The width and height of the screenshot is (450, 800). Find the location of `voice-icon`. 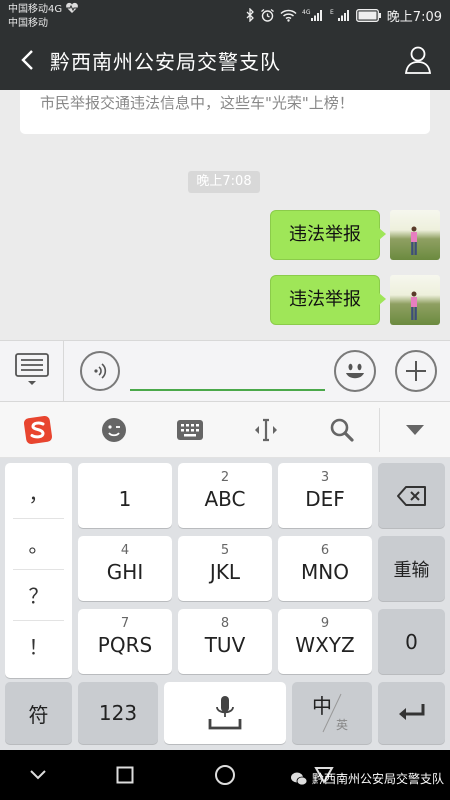

voice-icon is located at coordinates (100, 371).